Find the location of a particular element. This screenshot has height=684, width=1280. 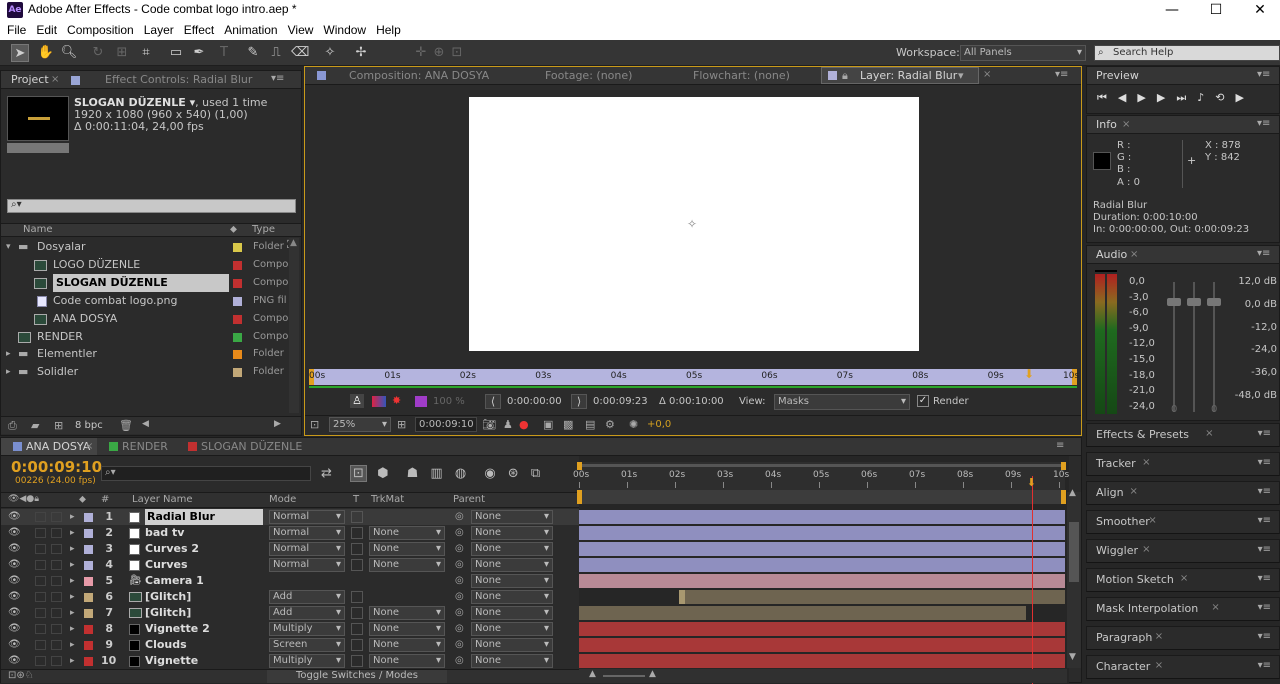

timeline-layer-row: 👁︎ ▸ 3 Curves 2 Normal ▾ None ▾ ◎ None ▾ is located at coordinates (290, 549).